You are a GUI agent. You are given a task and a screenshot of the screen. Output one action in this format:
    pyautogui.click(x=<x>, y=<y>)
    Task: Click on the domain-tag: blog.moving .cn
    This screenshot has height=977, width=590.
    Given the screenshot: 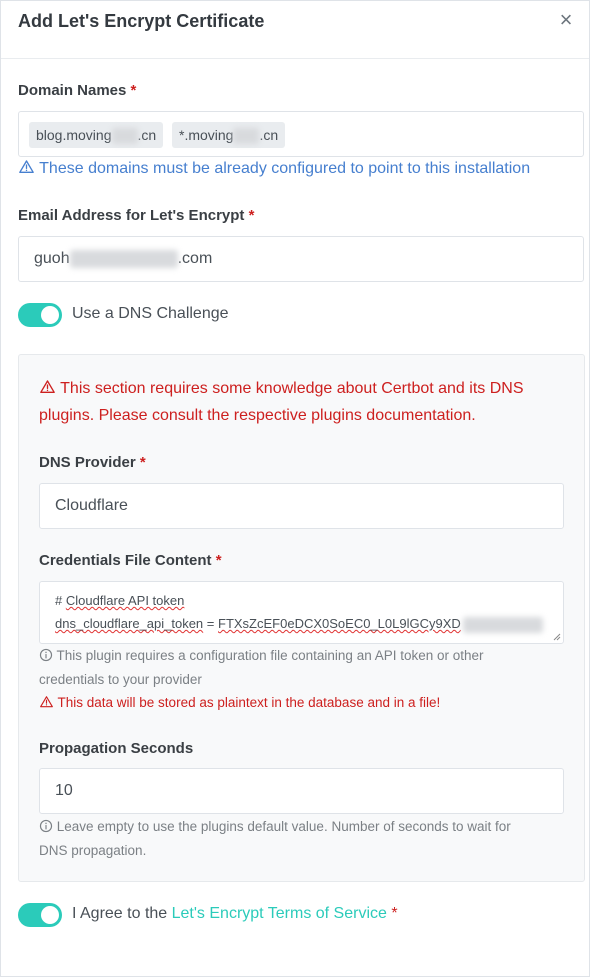 What is the action you would take?
    pyautogui.click(x=96, y=135)
    